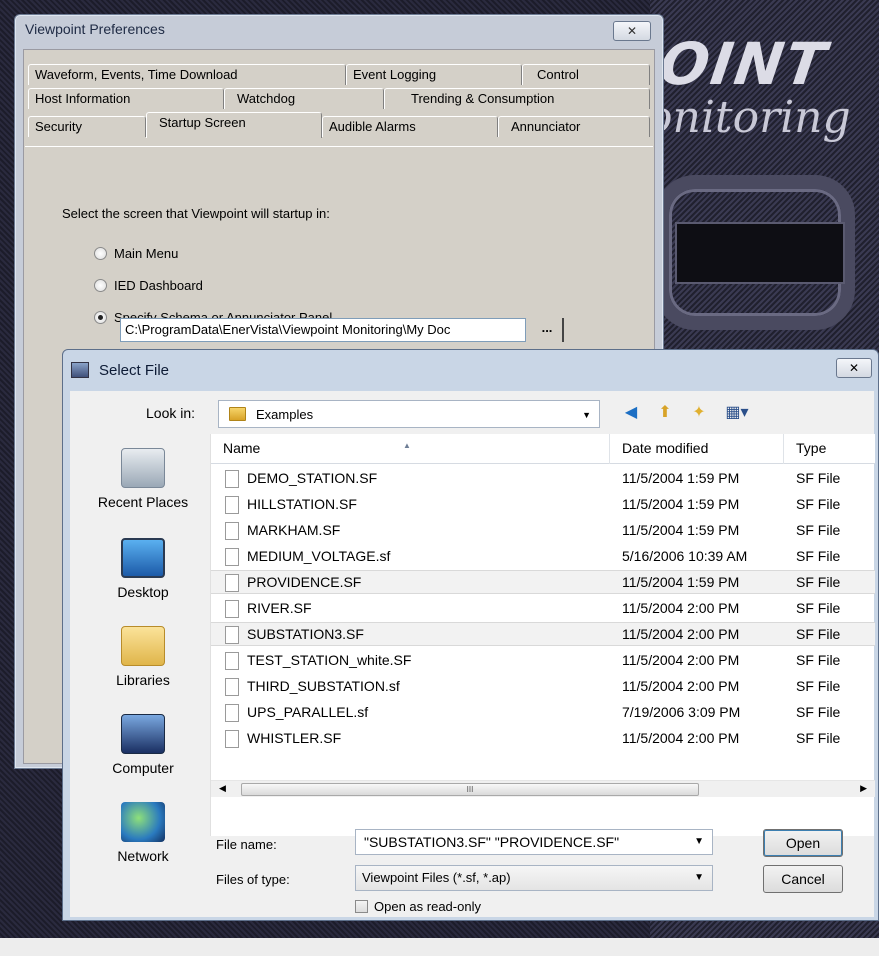 The height and width of the screenshot is (956, 879). I want to click on file-row: MARKHAM.SF 11/5/2004 1:59 PM SF File, so click(543, 531).